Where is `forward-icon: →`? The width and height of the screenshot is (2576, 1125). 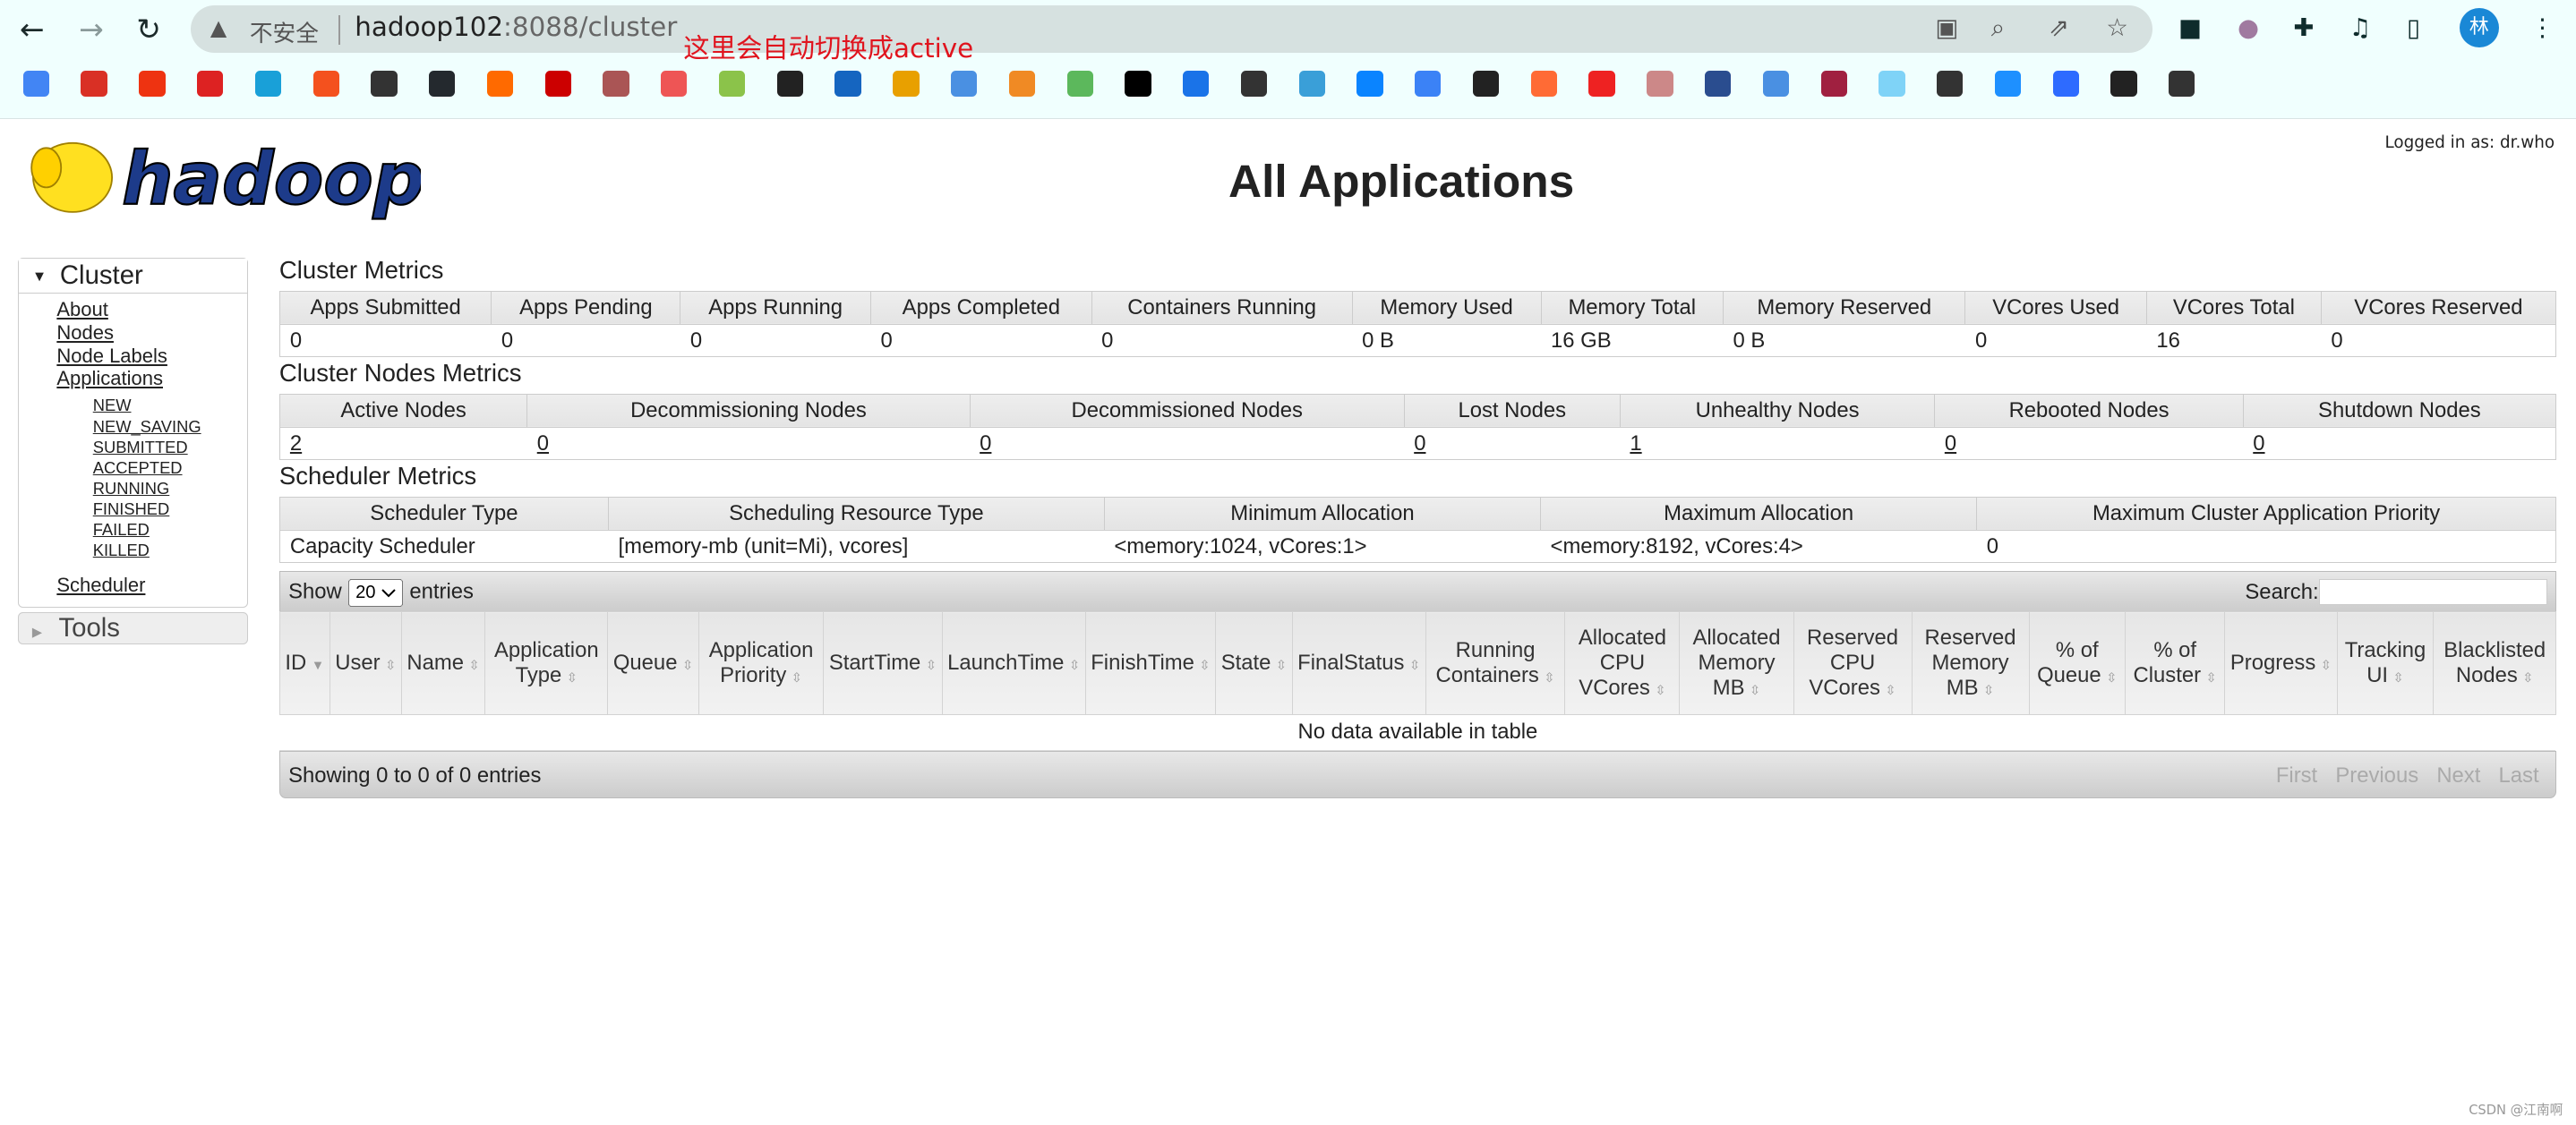
forward-icon: → is located at coordinates (92, 29).